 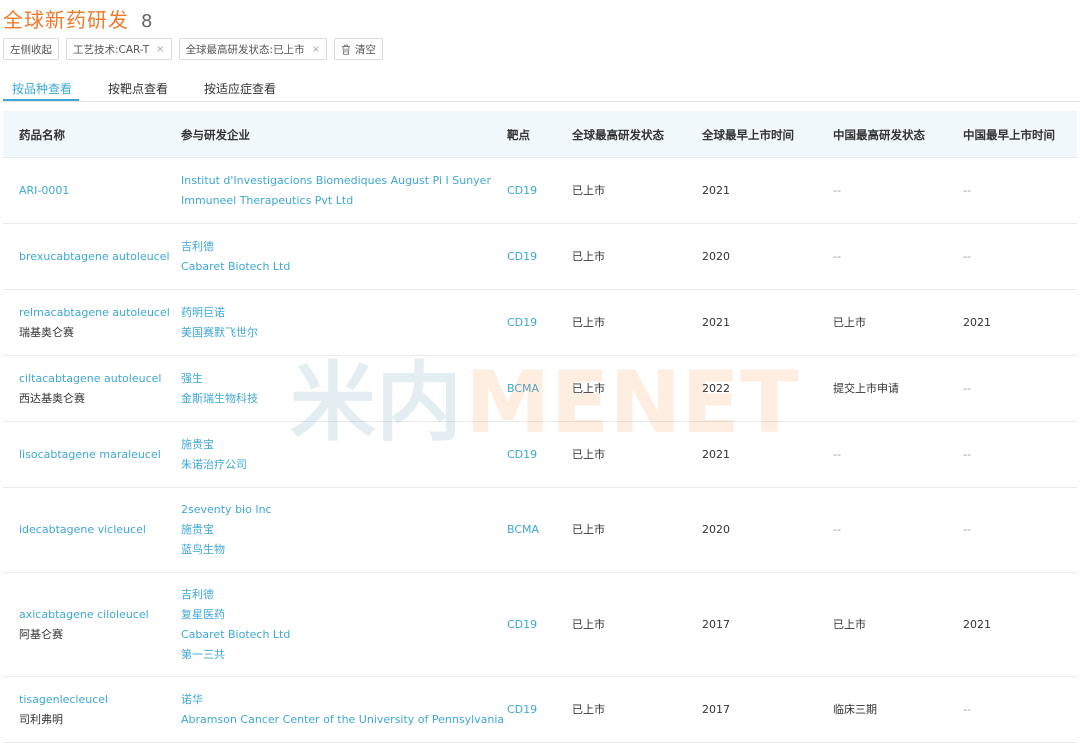 I want to click on company-link: 药明巨诺, so click(x=219, y=313).